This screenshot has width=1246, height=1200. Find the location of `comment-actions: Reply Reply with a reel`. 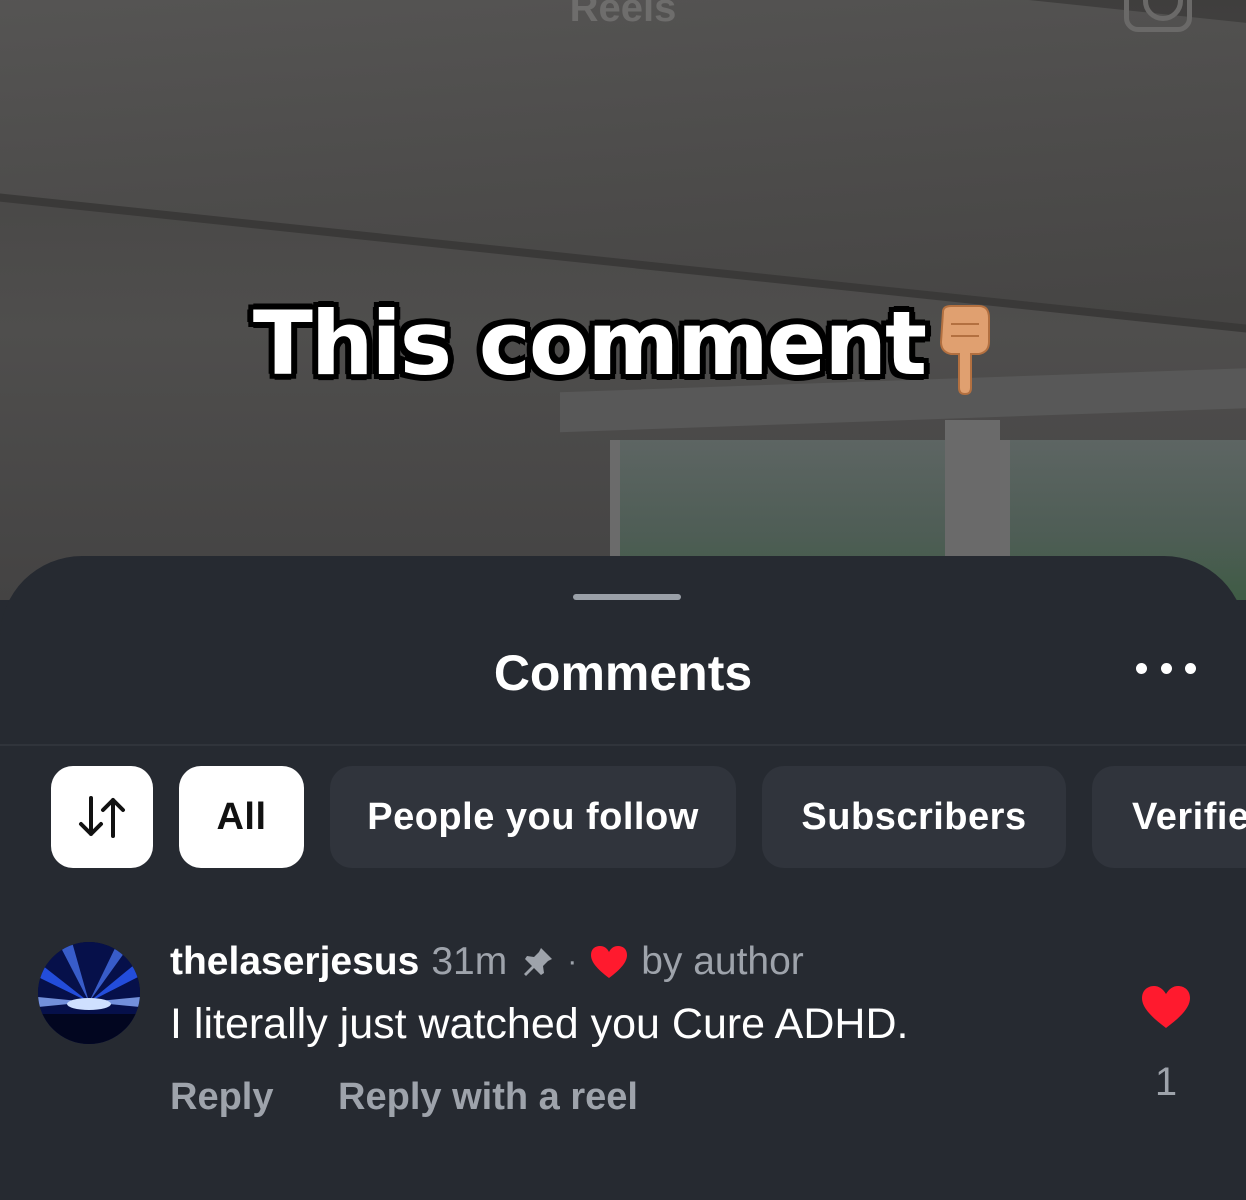

comment-actions: Reply Reply with a reel is located at coordinates (404, 1097).